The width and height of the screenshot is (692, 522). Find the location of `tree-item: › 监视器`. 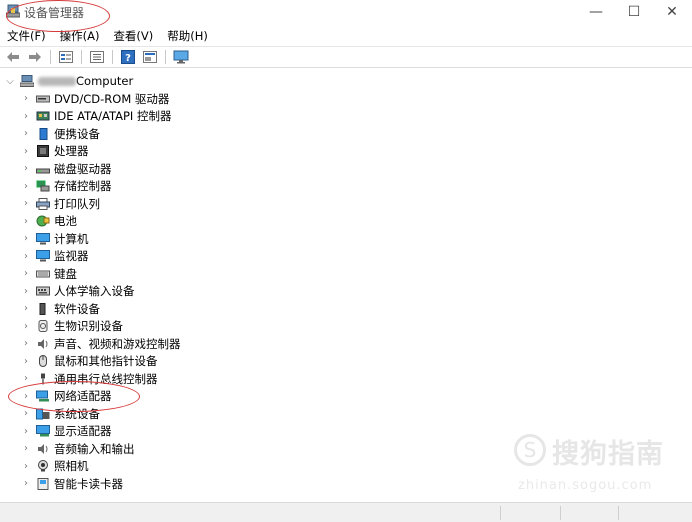

tree-item: › 监视器 is located at coordinates (54, 257).